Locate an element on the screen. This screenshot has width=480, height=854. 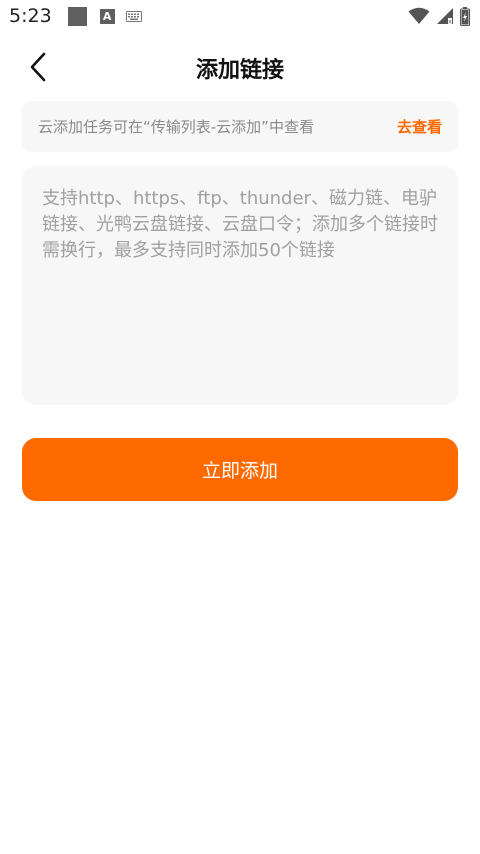
view-link: 去查看 is located at coordinates (419, 126).